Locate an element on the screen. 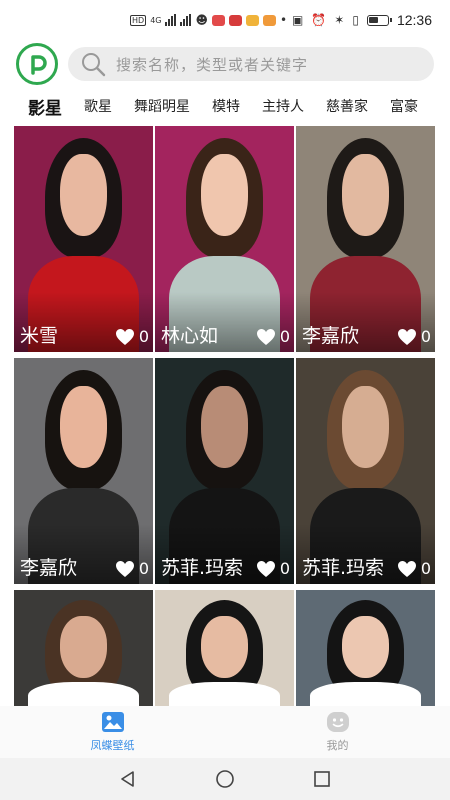 The height and width of the screenshot is (800, 450). tab-1: 歌星 is located at coordinates (98, 106).